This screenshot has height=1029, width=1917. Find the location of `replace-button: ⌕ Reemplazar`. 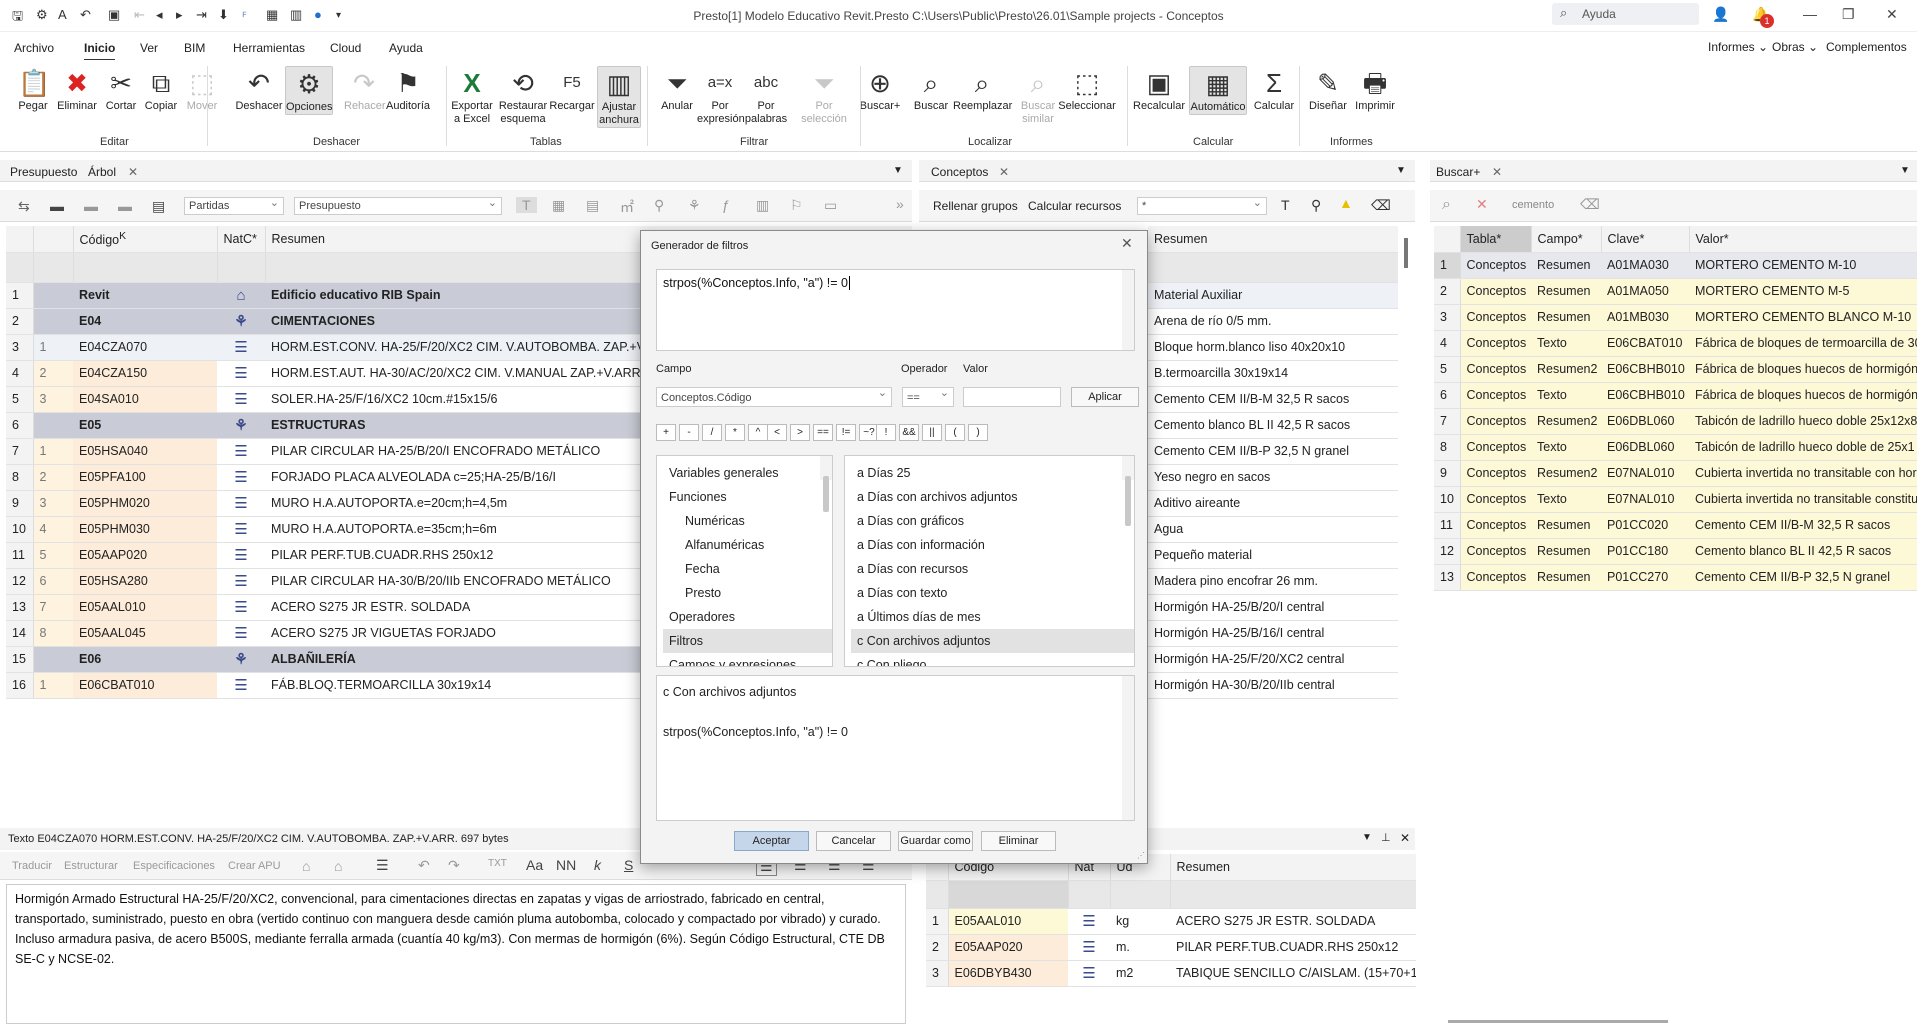

replace-button: ⌕ Reemplazar is located at coordinates (982, 89).